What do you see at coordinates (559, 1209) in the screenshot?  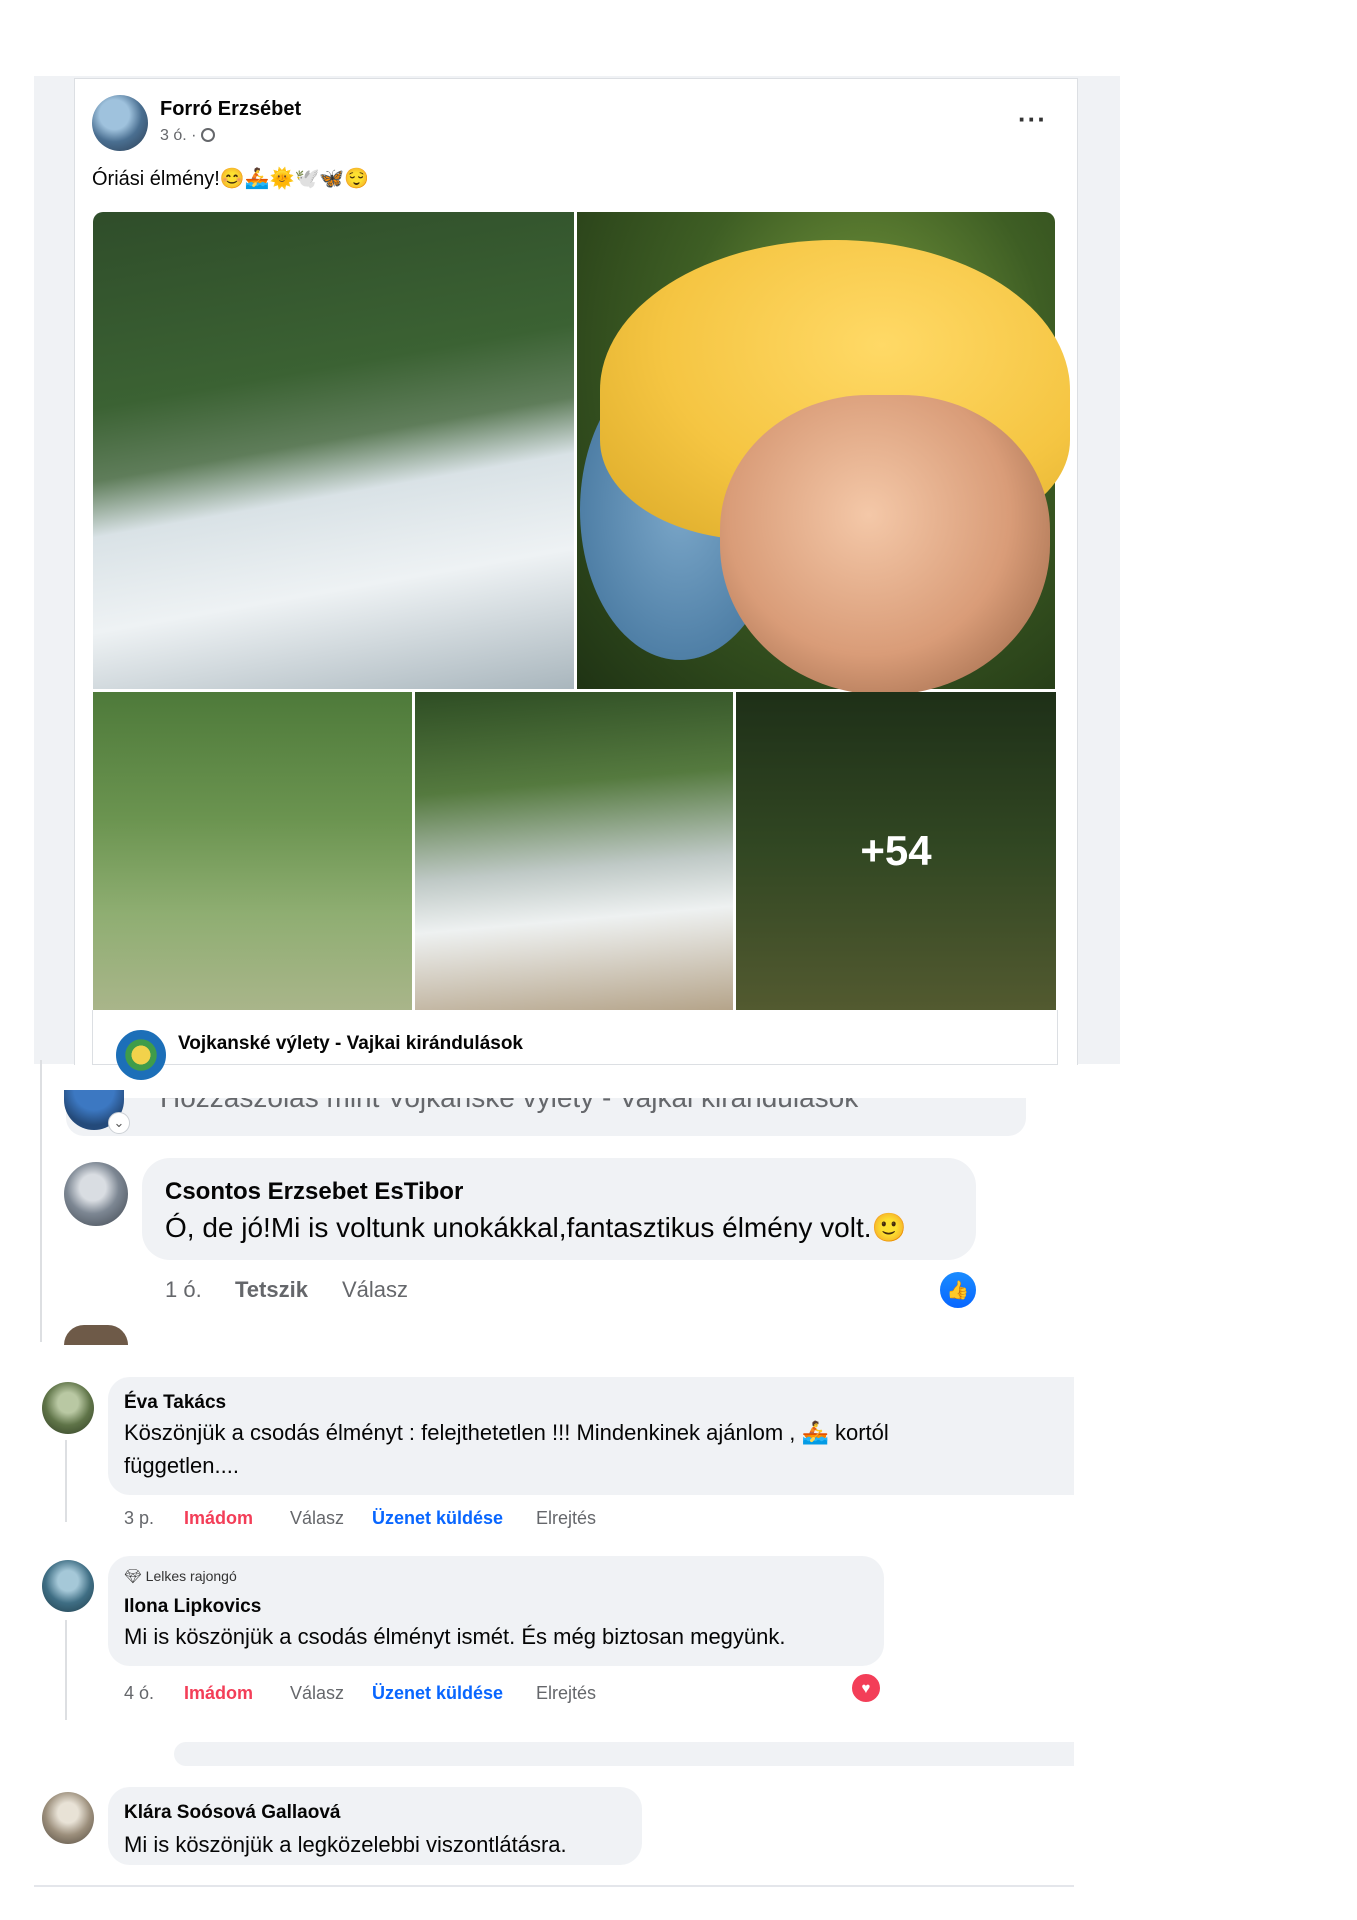 I see `comment-bubble` at bounding box center [559, 1209].